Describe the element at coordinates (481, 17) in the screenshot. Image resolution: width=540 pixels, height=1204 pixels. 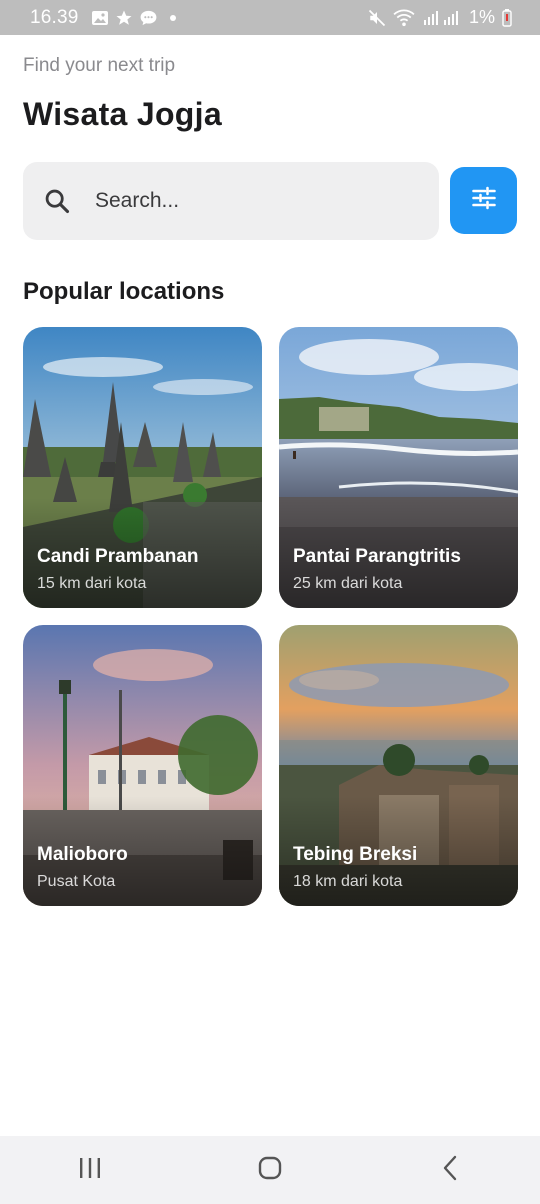
I see `battery-percent: 1%` at that location.